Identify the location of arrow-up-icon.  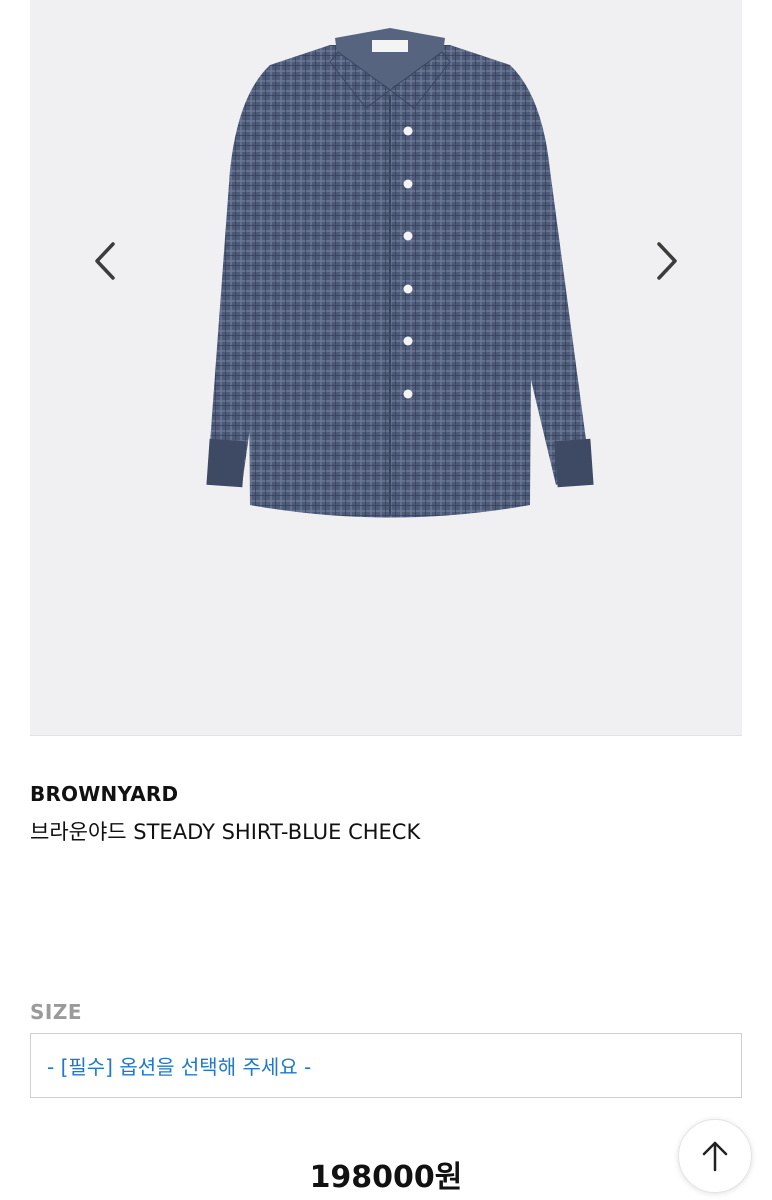
(715, 1156).